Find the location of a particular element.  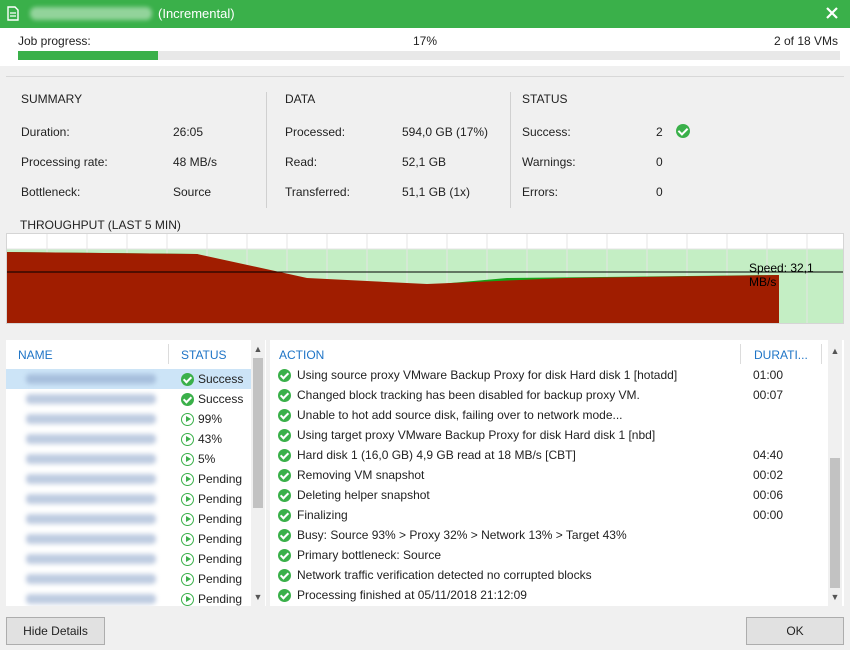

errors-value: 0 is located at coordinates (659, 192).